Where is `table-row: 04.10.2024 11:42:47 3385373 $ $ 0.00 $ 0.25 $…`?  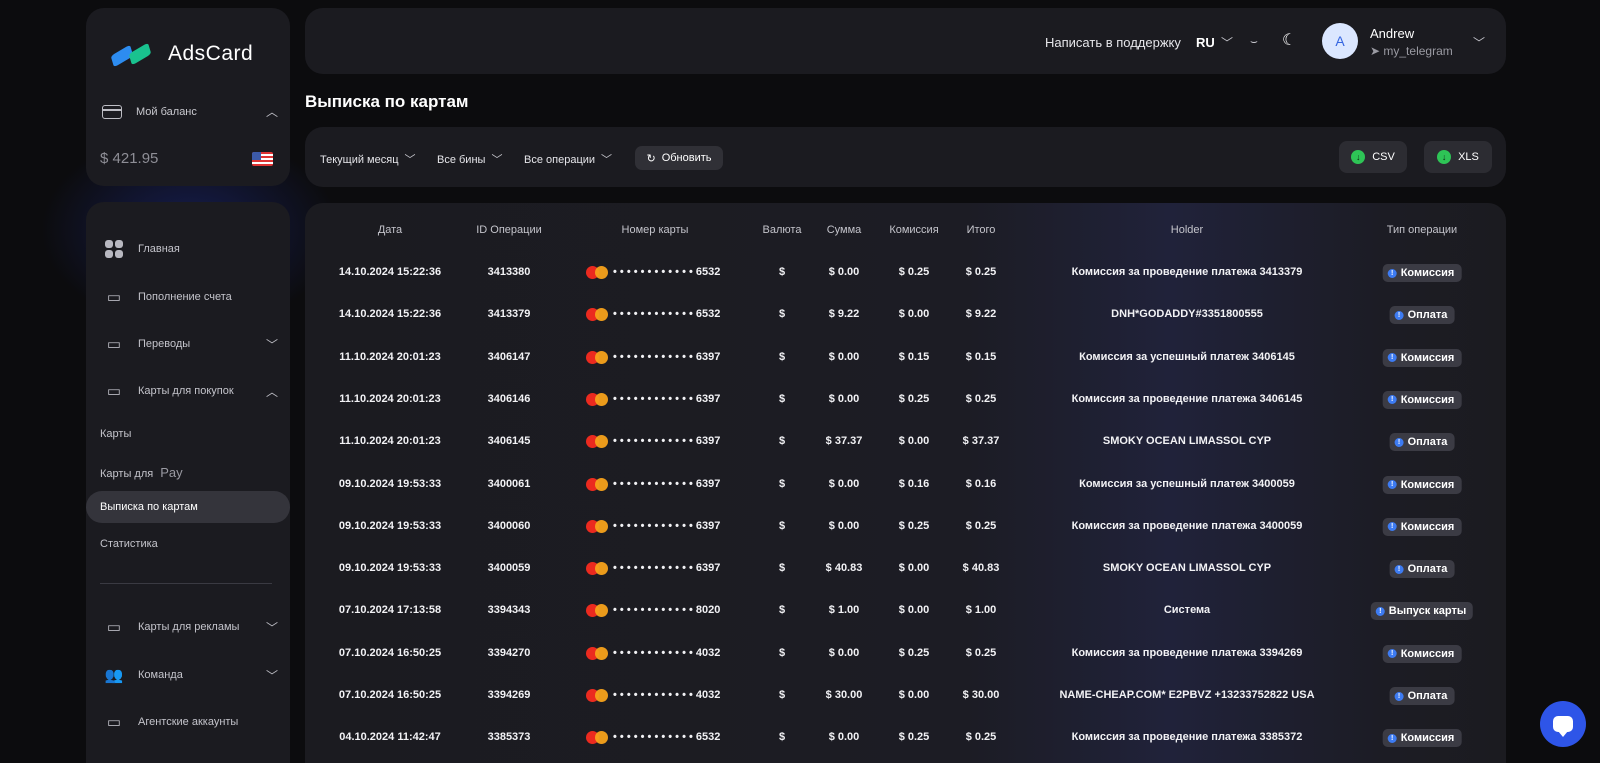 table-row: 04.10.2024 11:42:47 3385373 $ $ 0.00 $ 0.25 $… is located at coordinates (905, 739).